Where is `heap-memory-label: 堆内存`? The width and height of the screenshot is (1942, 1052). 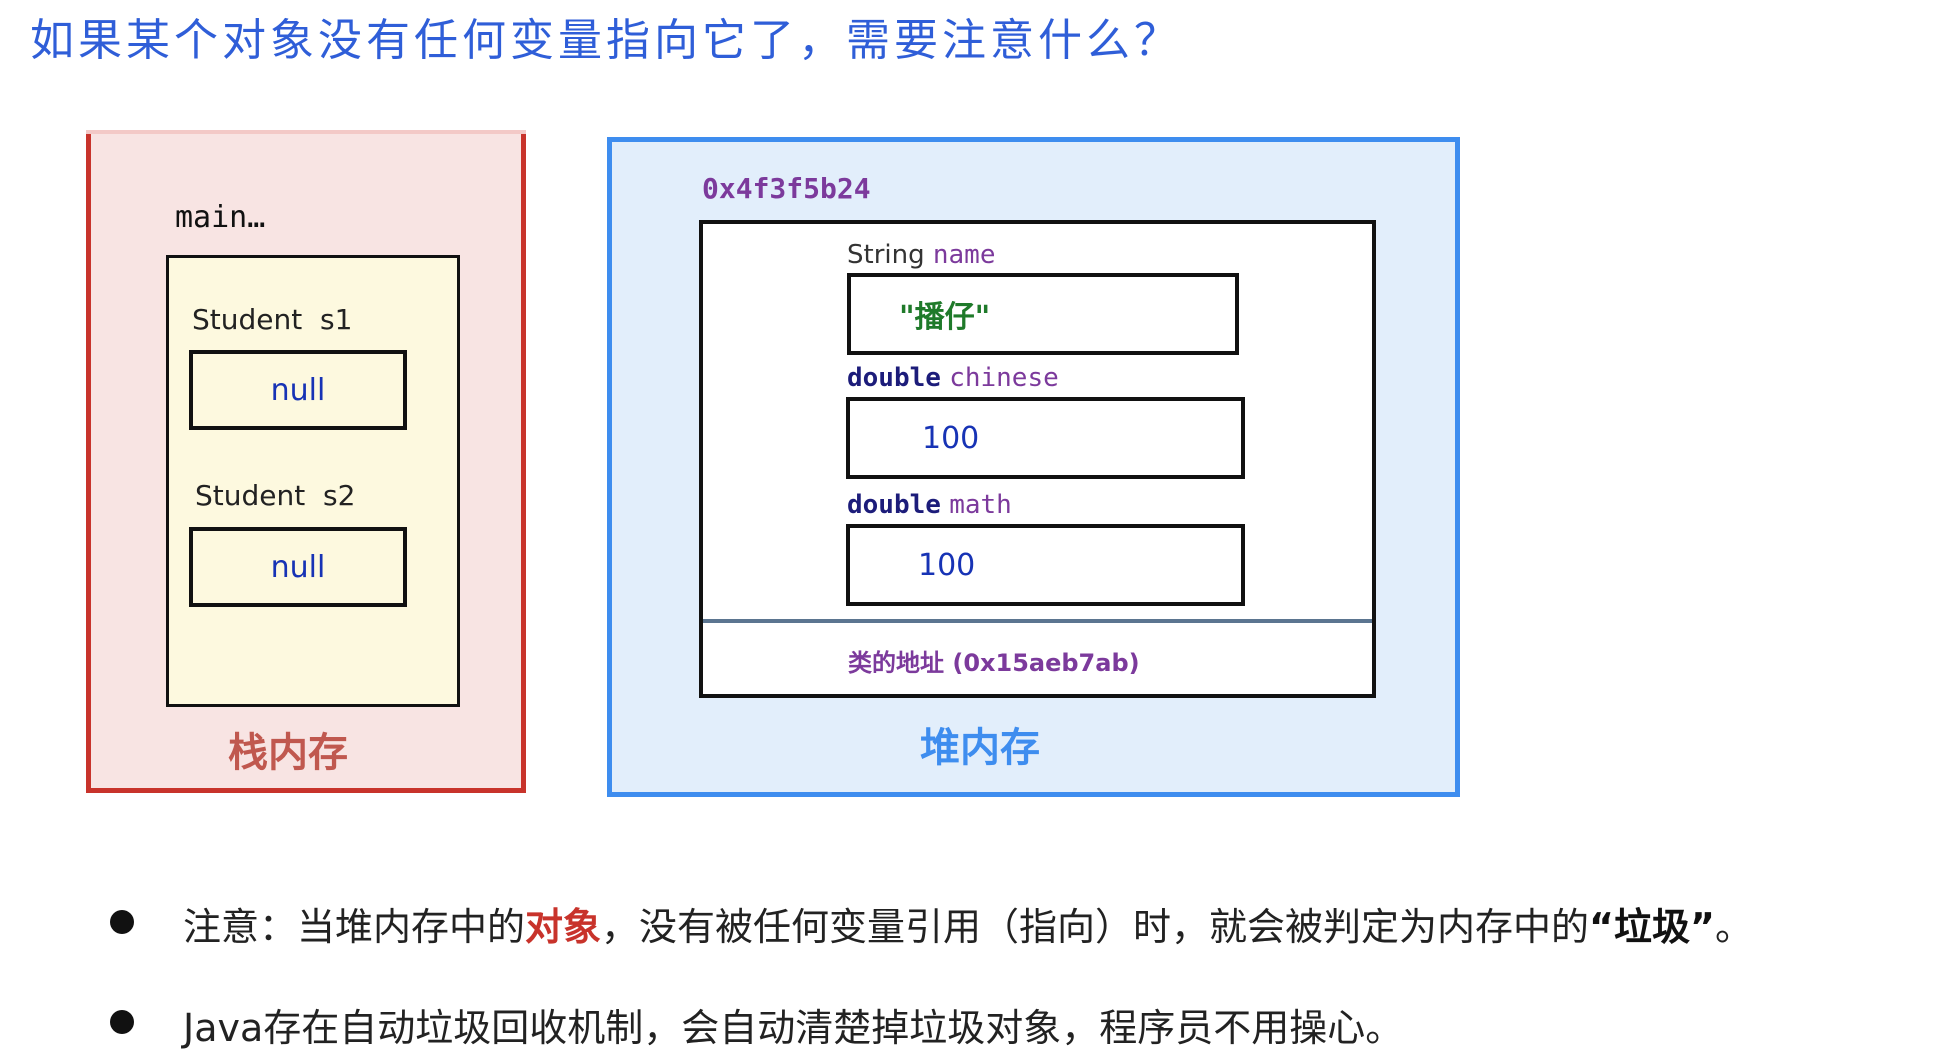 heap-memory-label: 堆内存 is located at coordinates (980, 748).